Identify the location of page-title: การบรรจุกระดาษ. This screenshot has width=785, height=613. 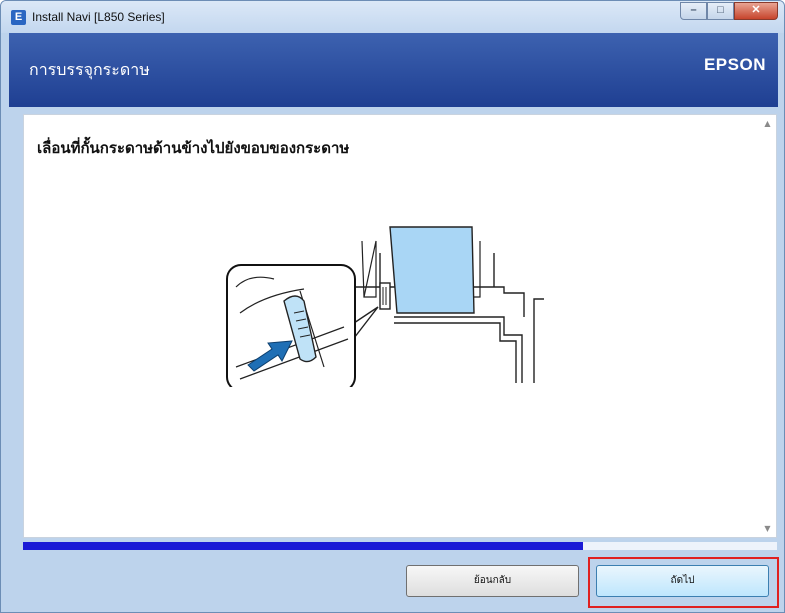
(89, 69).